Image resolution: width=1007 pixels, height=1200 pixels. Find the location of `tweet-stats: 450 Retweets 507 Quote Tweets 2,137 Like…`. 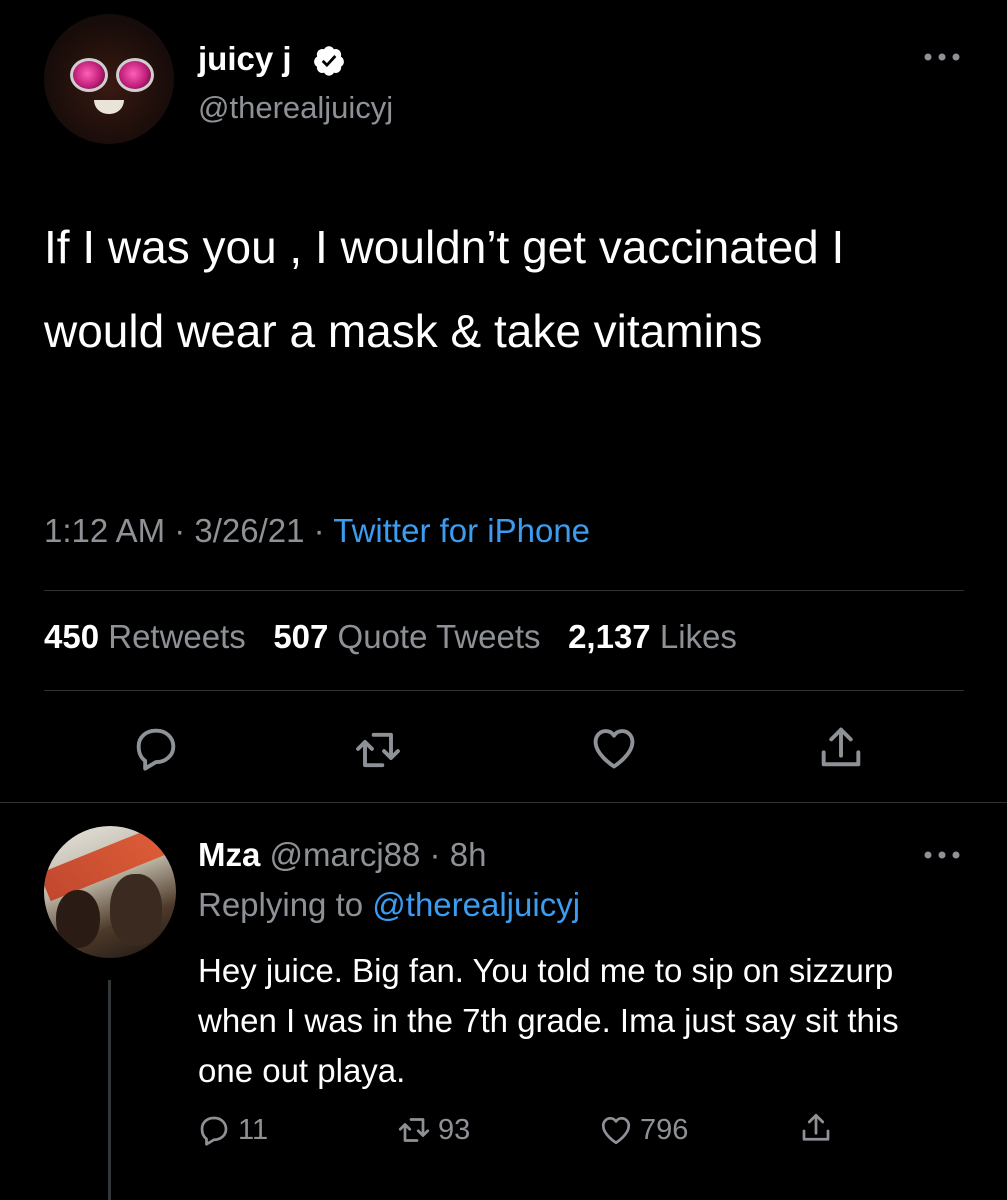

tweet-stats: 450 Retweets 507 Quote Tweets 2,137 Like… is located at coordinates (390, 637).